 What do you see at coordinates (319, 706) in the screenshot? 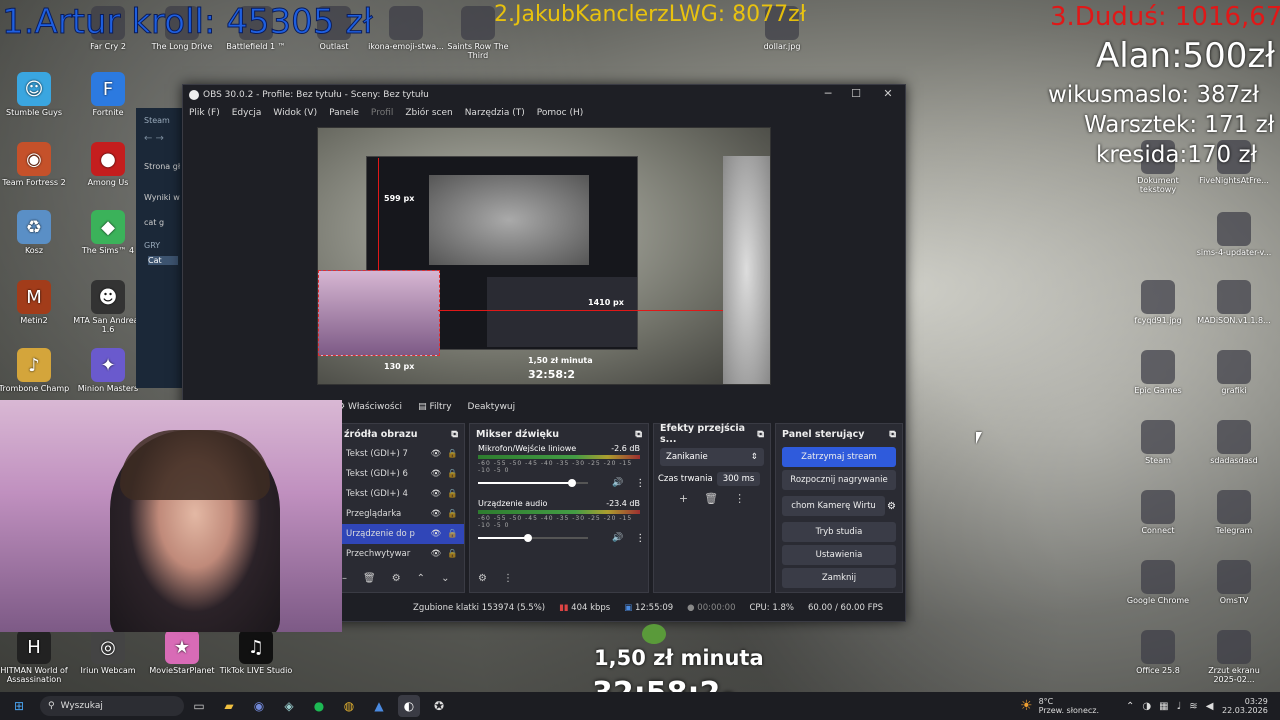
I see `spotify-icon: ●` at bounding box center [319, 706].